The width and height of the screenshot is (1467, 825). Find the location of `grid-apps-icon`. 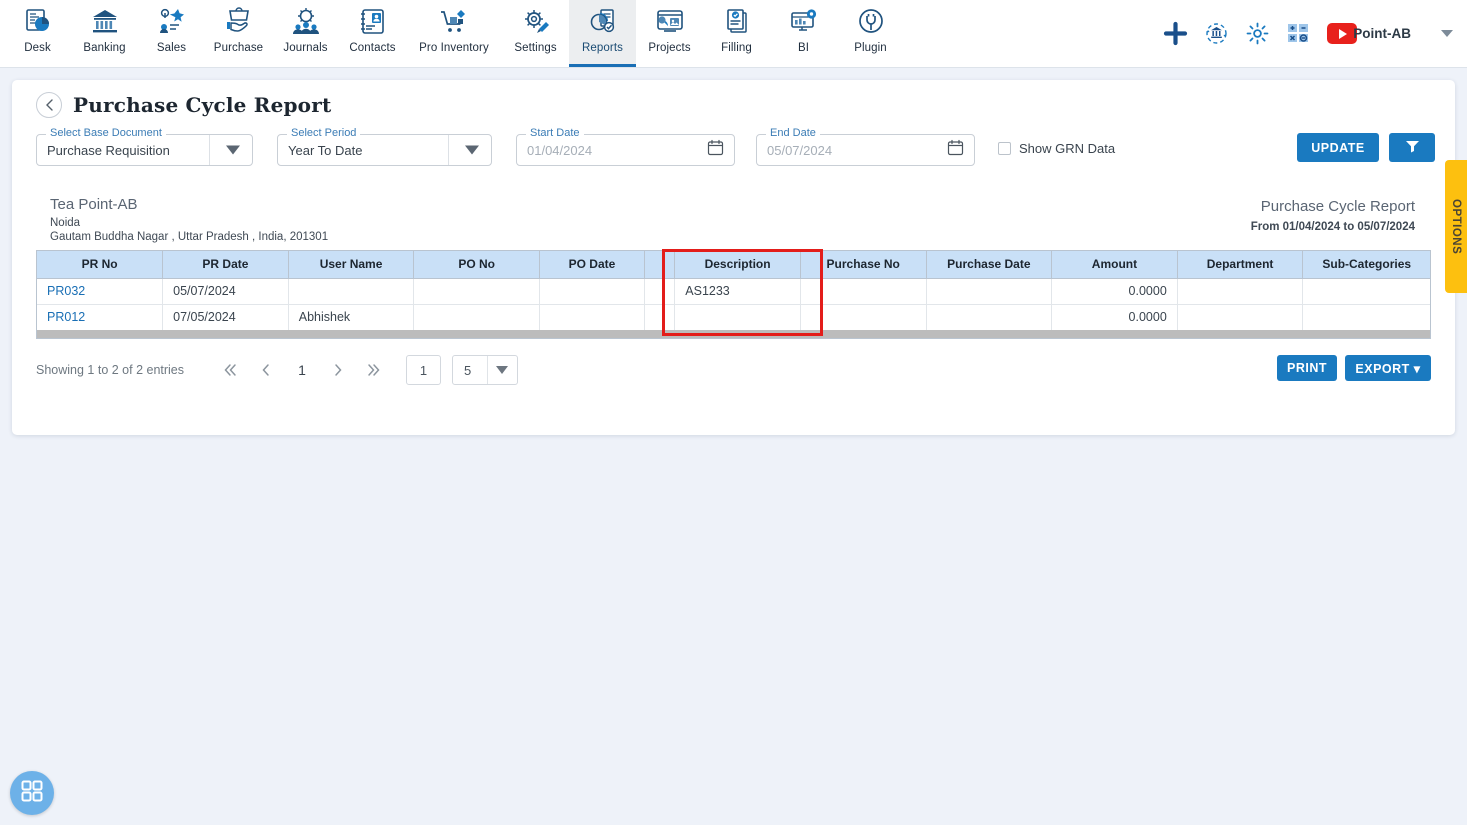

grid-apps-icon is located at coordinates (32, 793).